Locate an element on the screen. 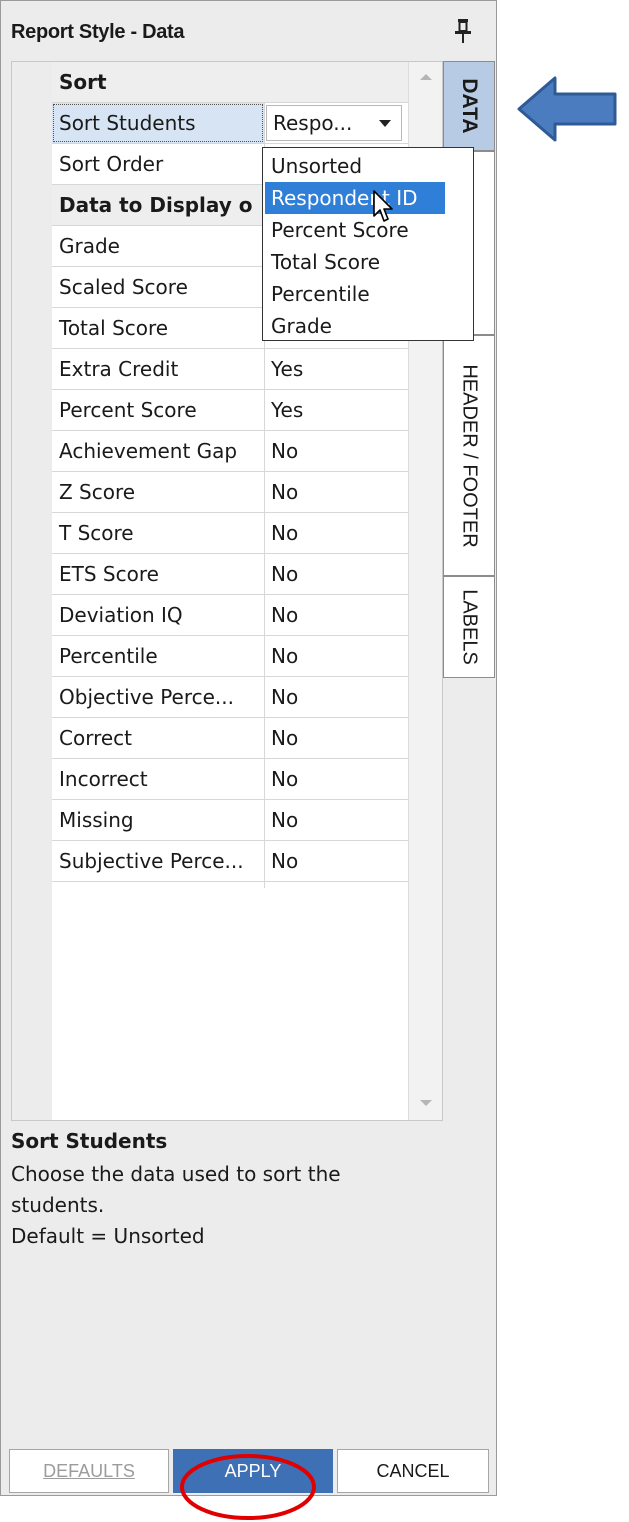 This screenshot has width=629, height=1522. scroll-up-icon is located at coordinates (426, 77).